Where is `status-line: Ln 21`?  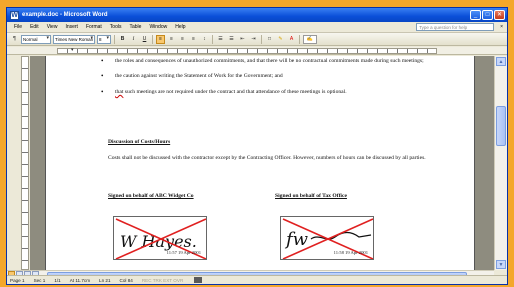 status-line: Ln 21 is located at coordinates (105, 280).